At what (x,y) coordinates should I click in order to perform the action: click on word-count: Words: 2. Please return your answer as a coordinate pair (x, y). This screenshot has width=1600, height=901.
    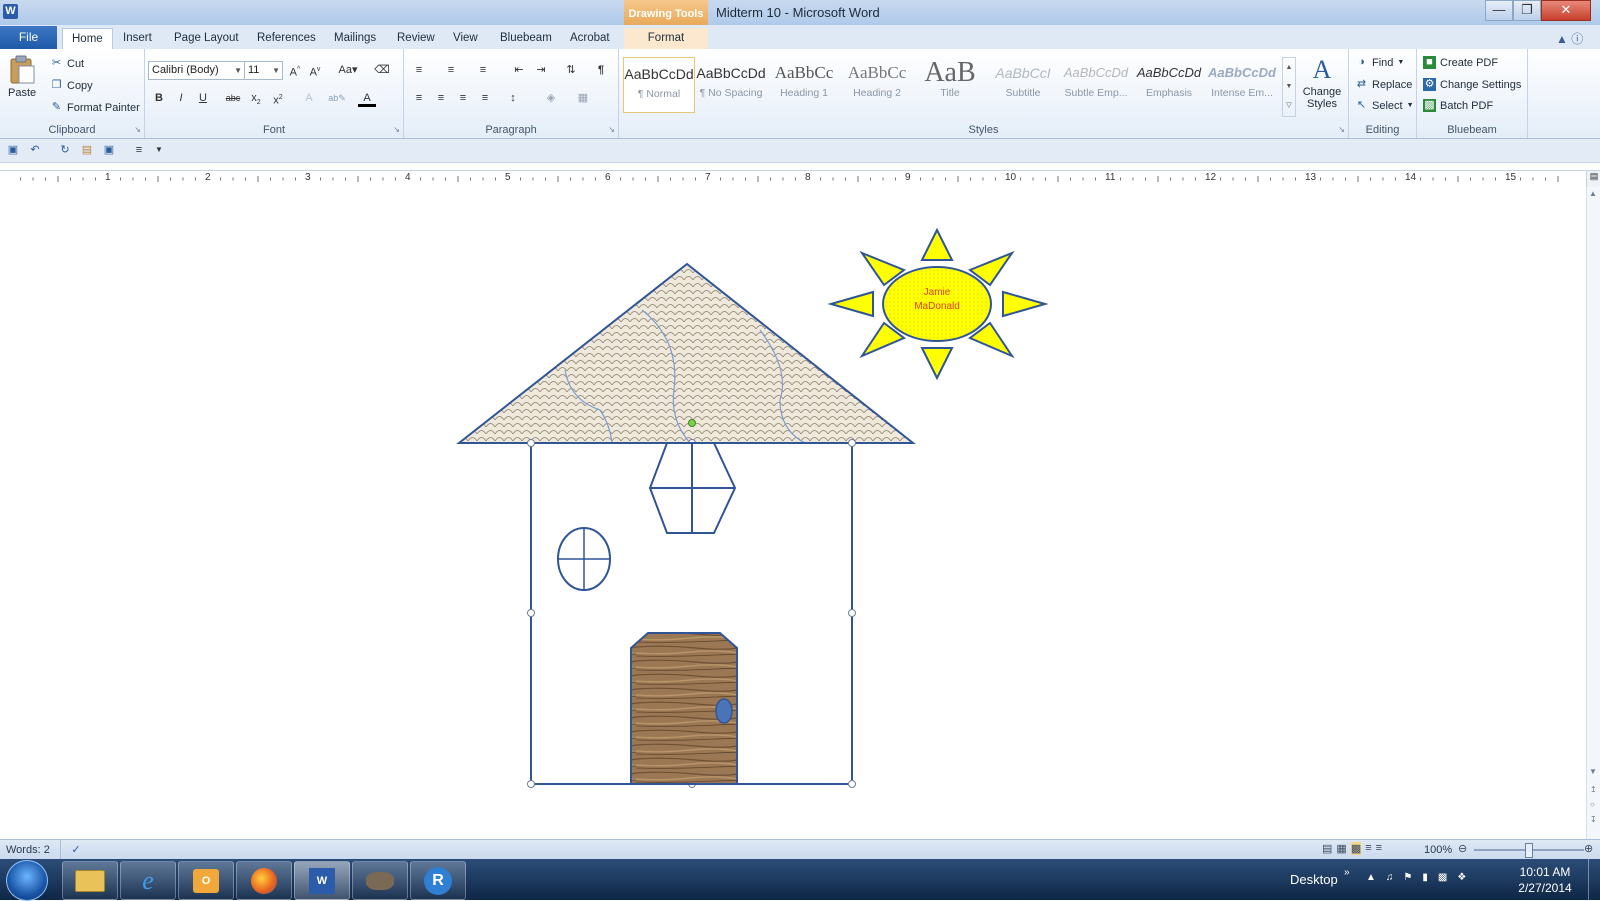
    Looking at the image, I should click on (28, 850).